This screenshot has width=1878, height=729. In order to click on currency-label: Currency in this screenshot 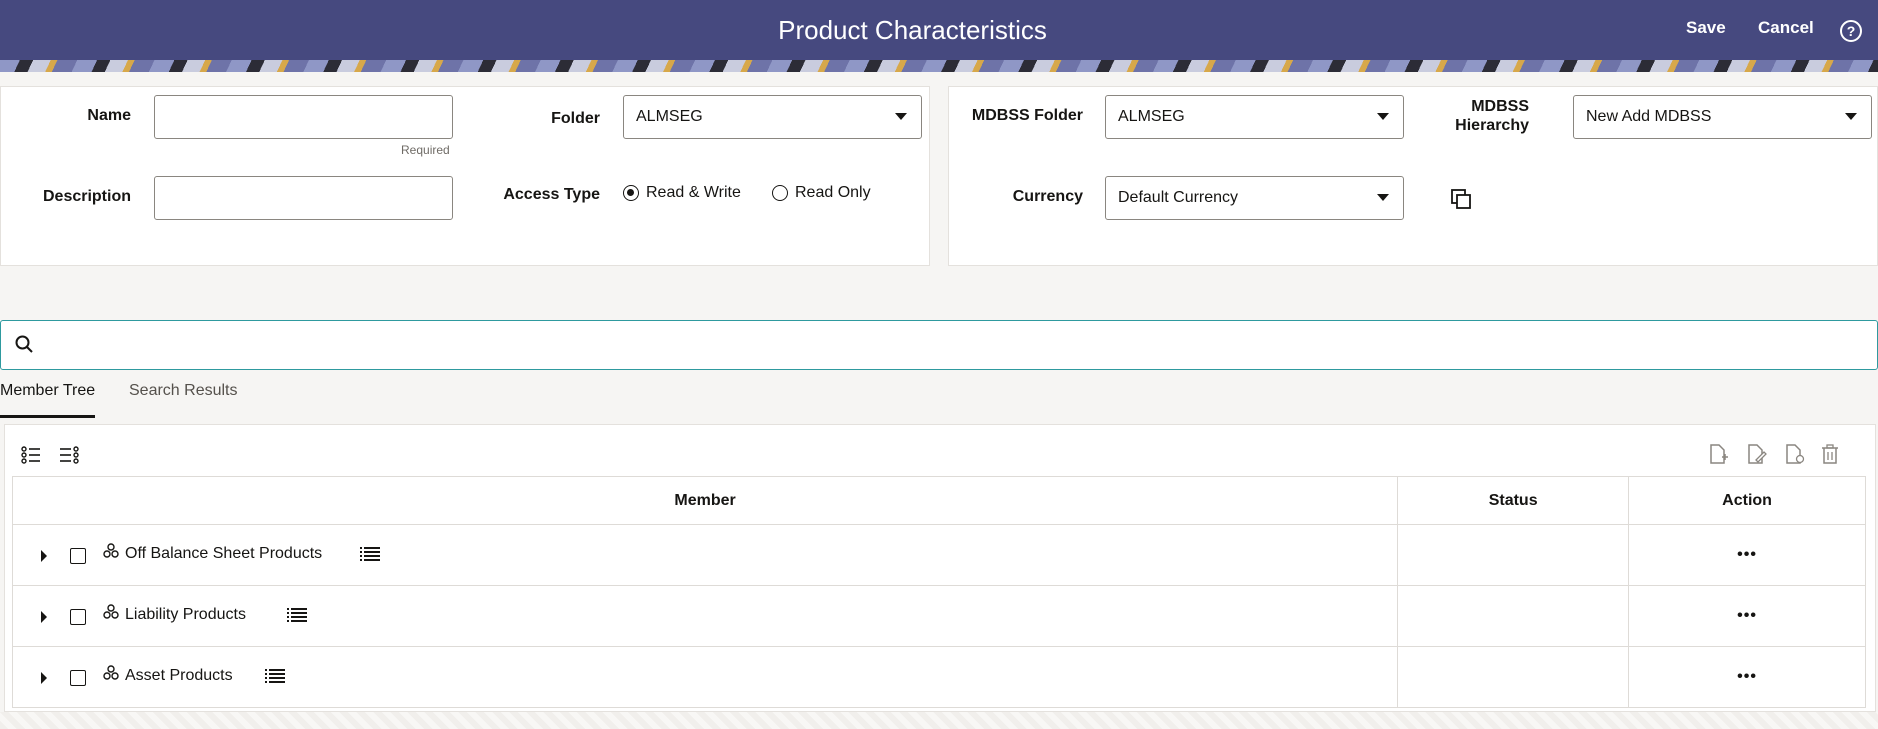, I will do `click(1047, 196)`.